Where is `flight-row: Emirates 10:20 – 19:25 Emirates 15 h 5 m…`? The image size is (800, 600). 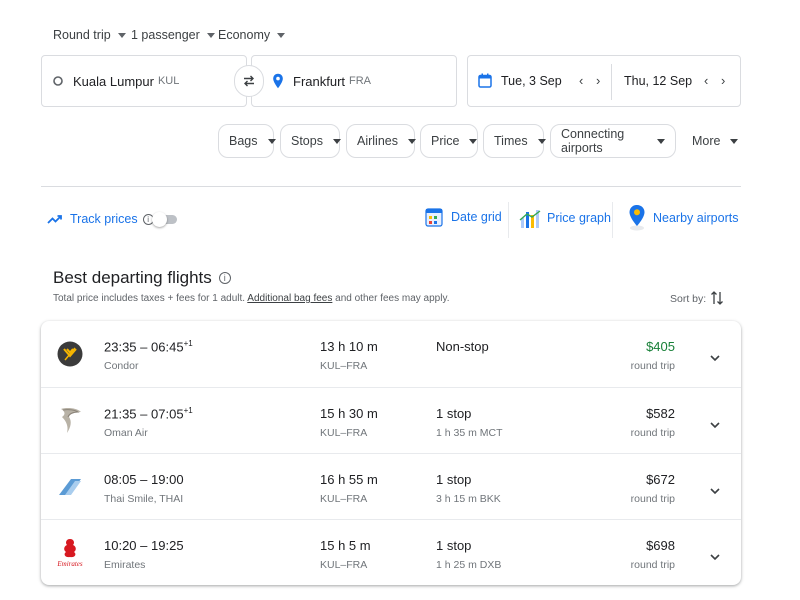
flight-row: Emirates 10:20 – 19:25 Emirates 15 h 5 m… is located at coordinates (391, 552).